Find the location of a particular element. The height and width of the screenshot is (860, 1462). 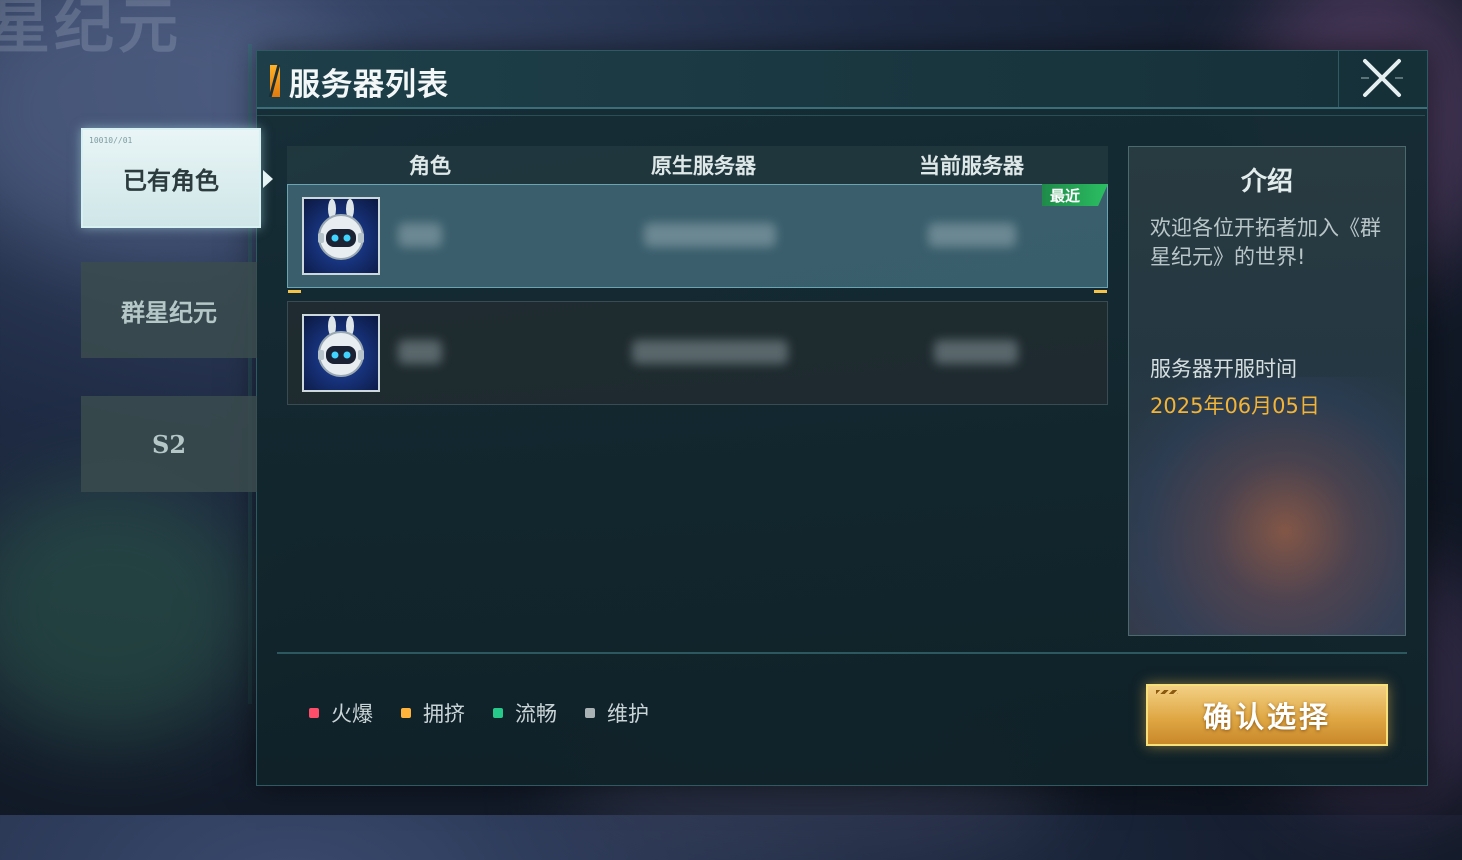

close-x-icon is located at coordinates (1382, 78).